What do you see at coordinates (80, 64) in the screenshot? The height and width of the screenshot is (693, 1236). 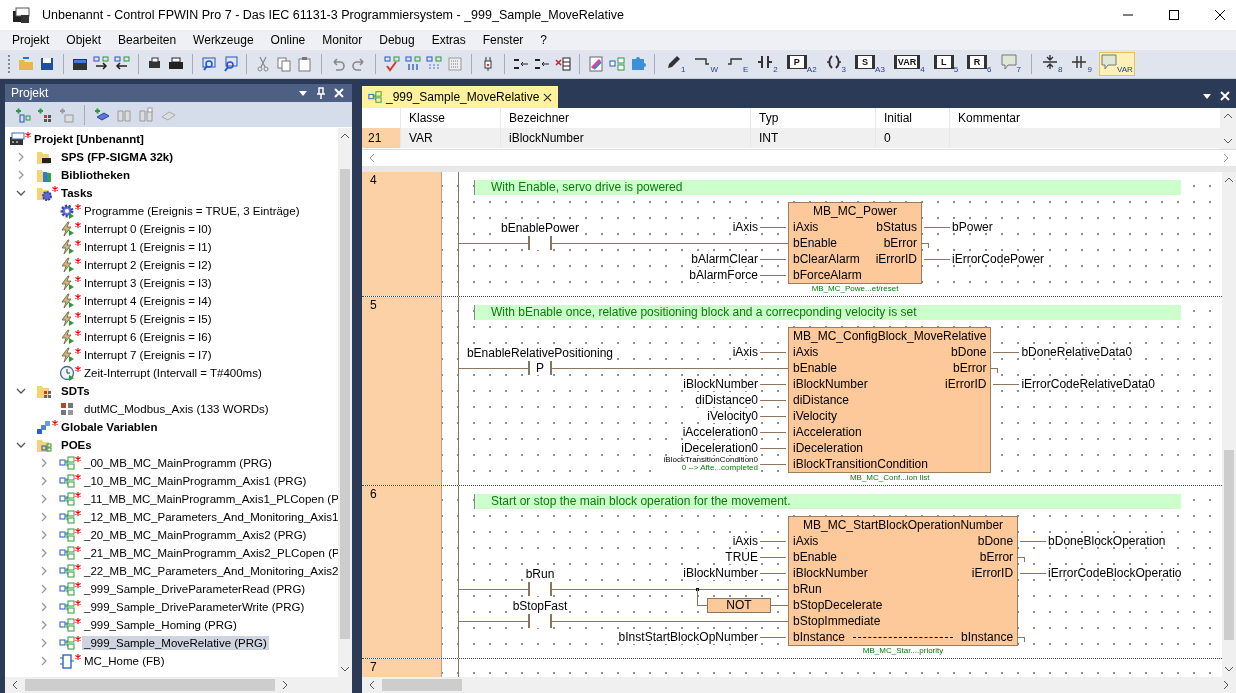 I see `plc-icon` at bounding box center [80, 64].